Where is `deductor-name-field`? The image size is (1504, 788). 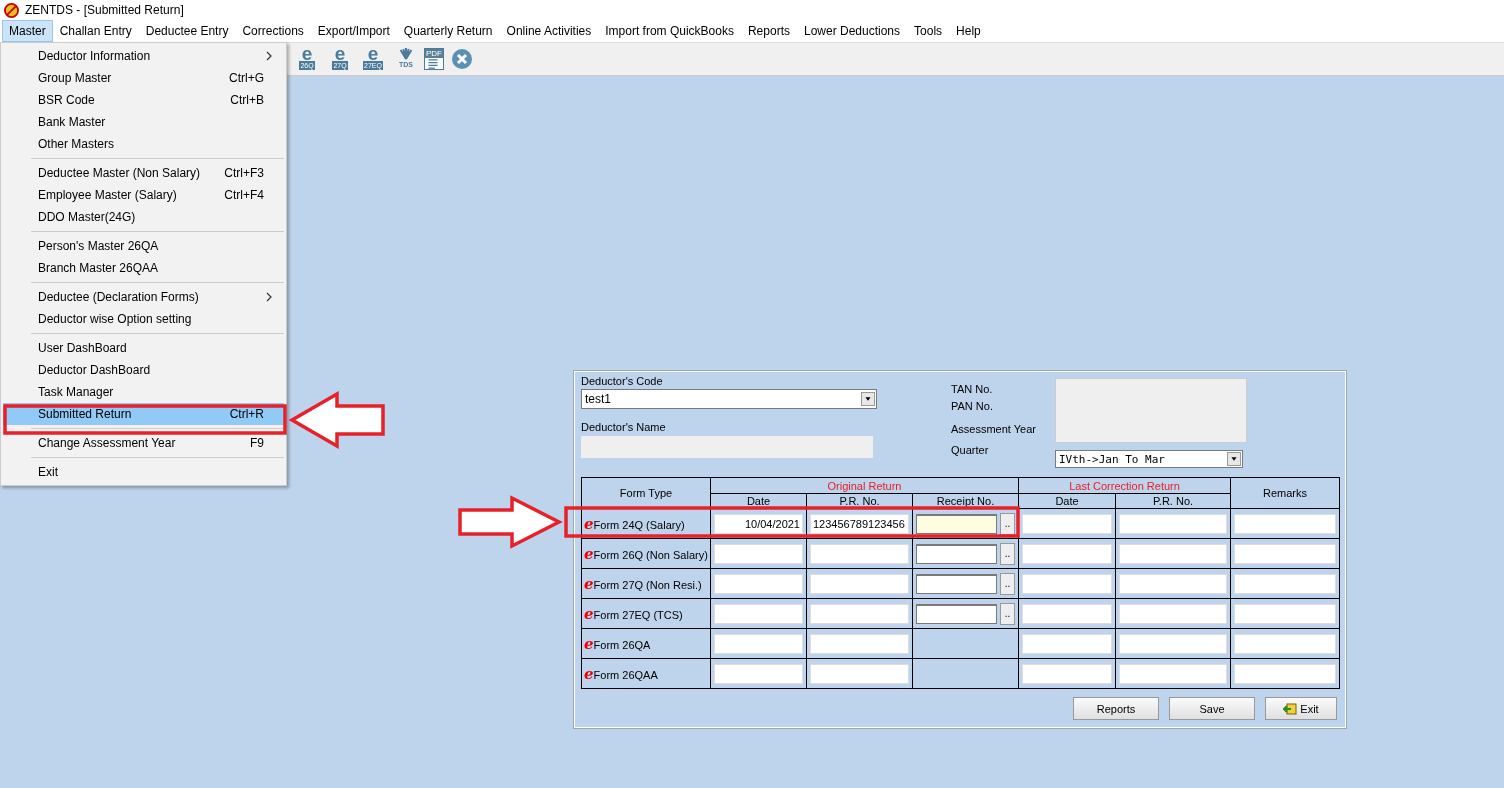 deductor-name-field is located at coordinates (727, 447).